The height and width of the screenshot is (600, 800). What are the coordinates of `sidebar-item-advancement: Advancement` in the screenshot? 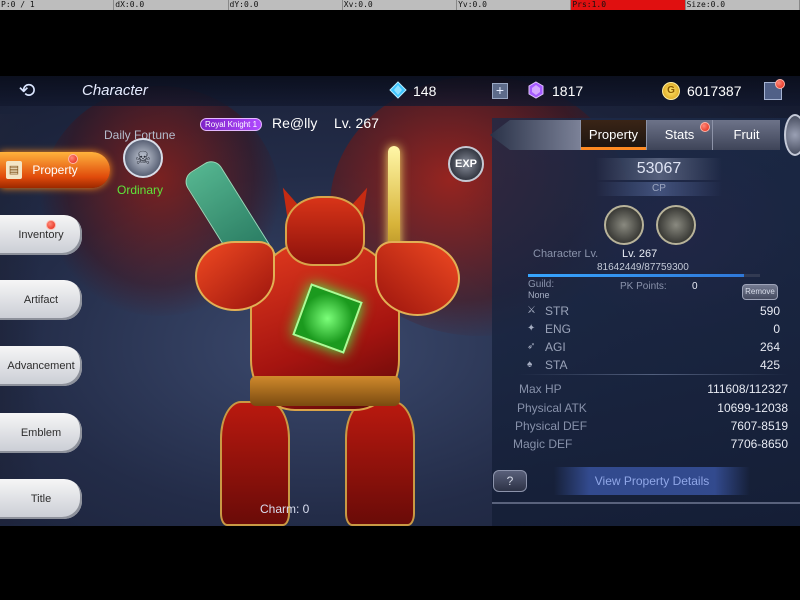 It's located at (41, 366).